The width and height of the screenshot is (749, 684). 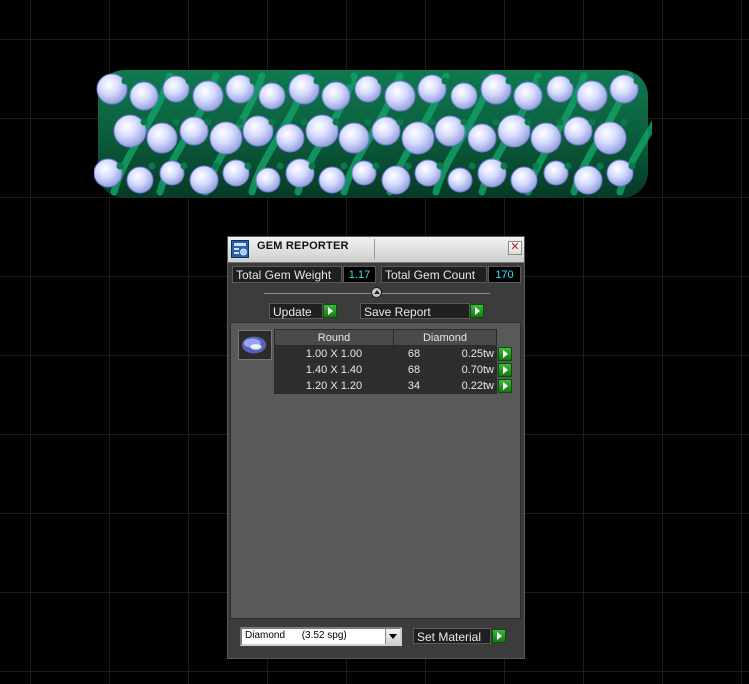 What do you see at coordinates (376, 292) in the screenshot?
I see `panel-splitter-handle` at bounding box center [376, 292].